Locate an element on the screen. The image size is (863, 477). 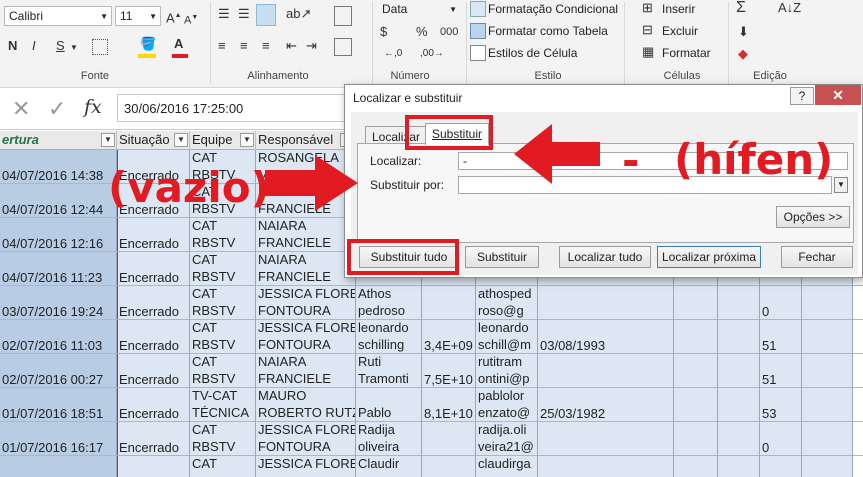
table-cell: 04/07/2016 12:44 is located at coordinates (58, 201).